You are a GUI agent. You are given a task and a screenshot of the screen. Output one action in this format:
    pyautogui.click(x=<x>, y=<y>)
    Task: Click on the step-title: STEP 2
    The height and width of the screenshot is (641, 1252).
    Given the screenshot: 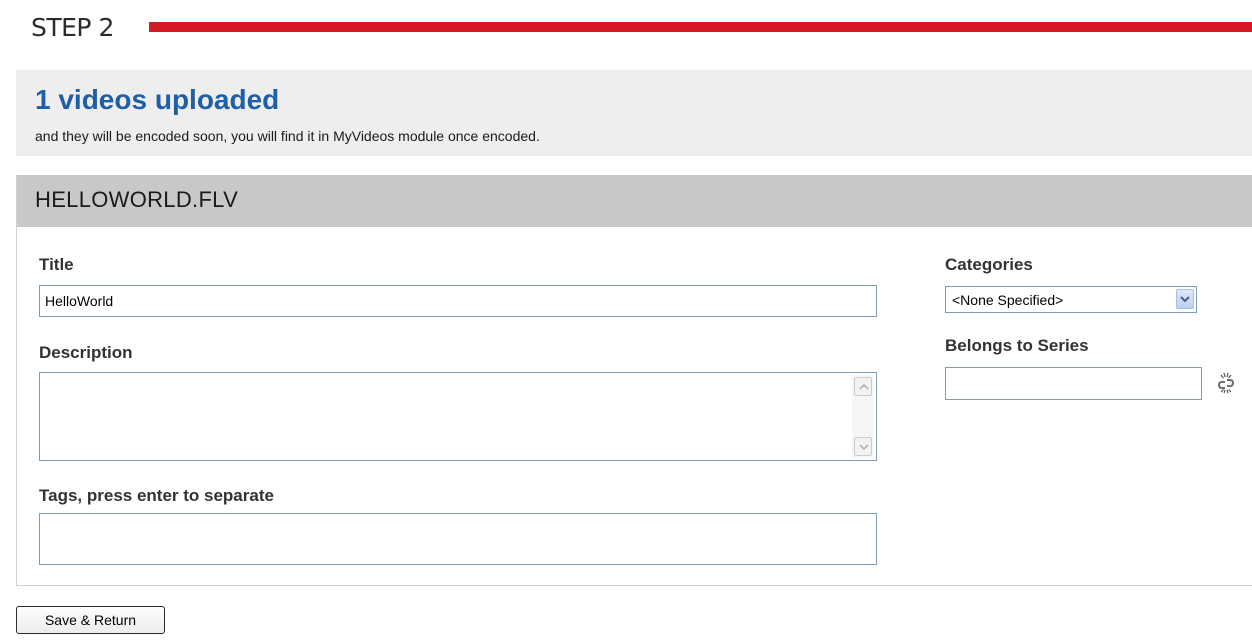 What is the action you would take?
    pyautogui.click(x=72, y=27)
    